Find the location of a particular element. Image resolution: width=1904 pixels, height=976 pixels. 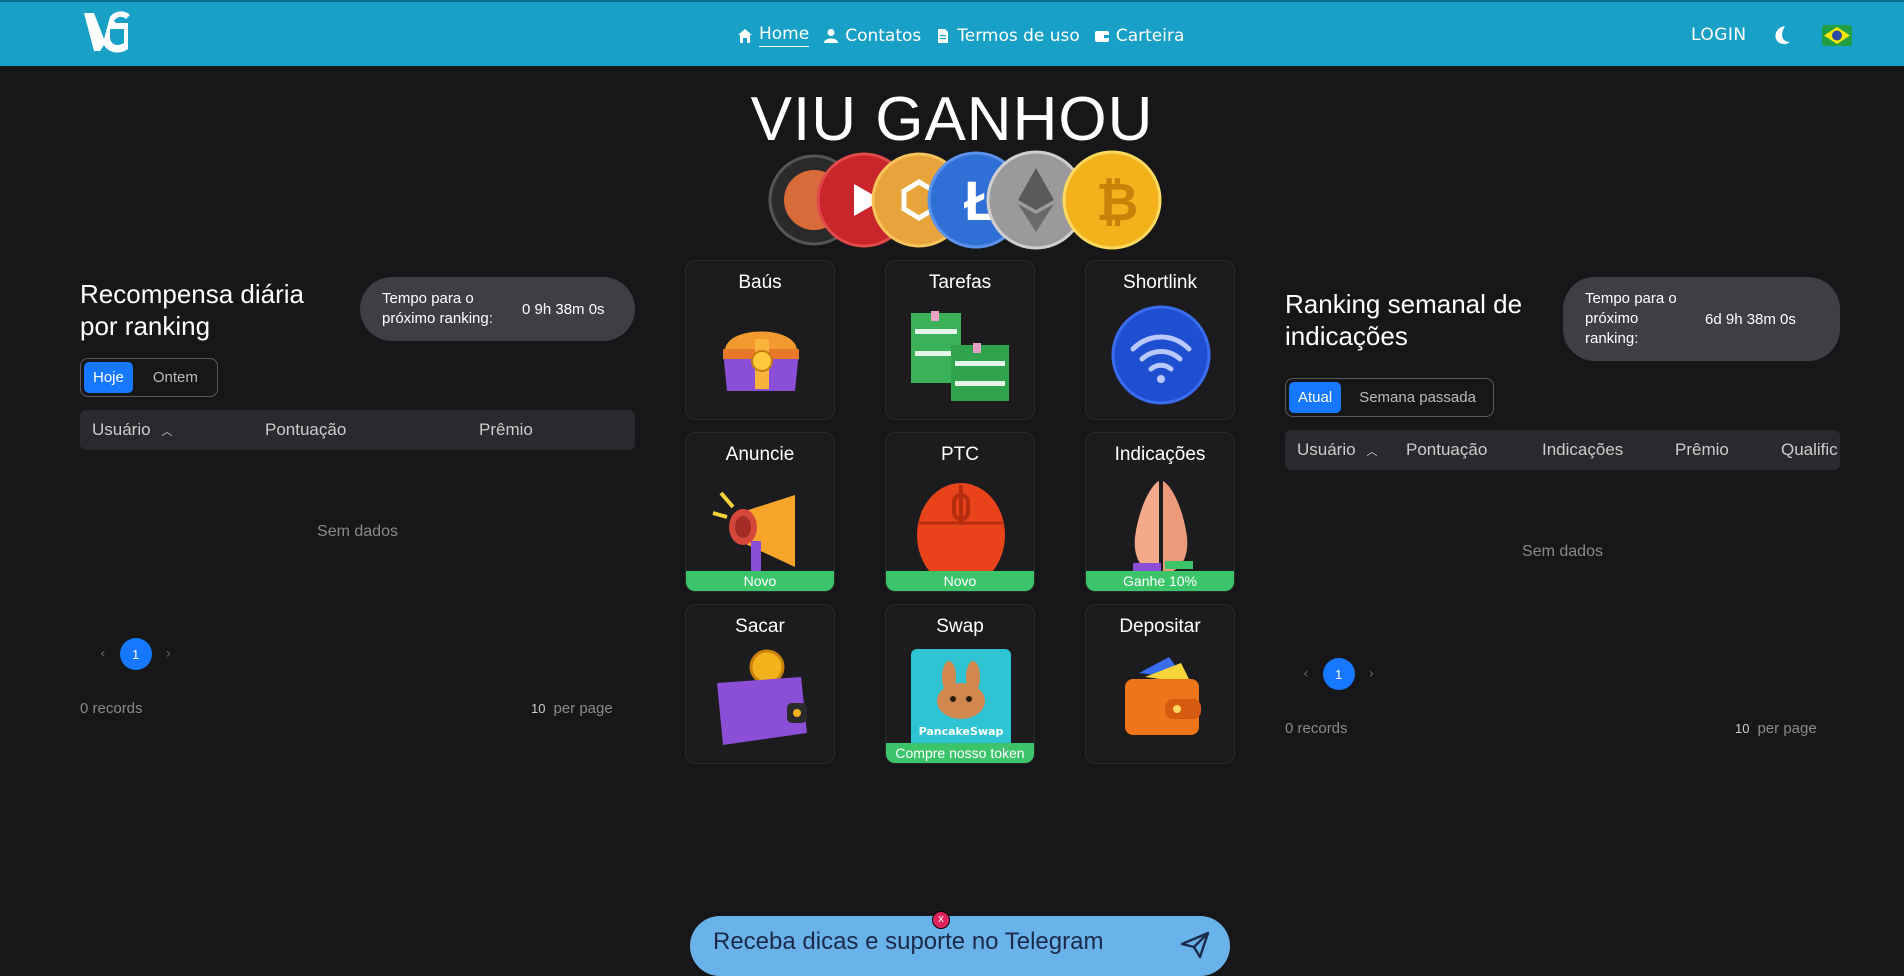

card-baus: Baús is located at coordinates (760, 340).